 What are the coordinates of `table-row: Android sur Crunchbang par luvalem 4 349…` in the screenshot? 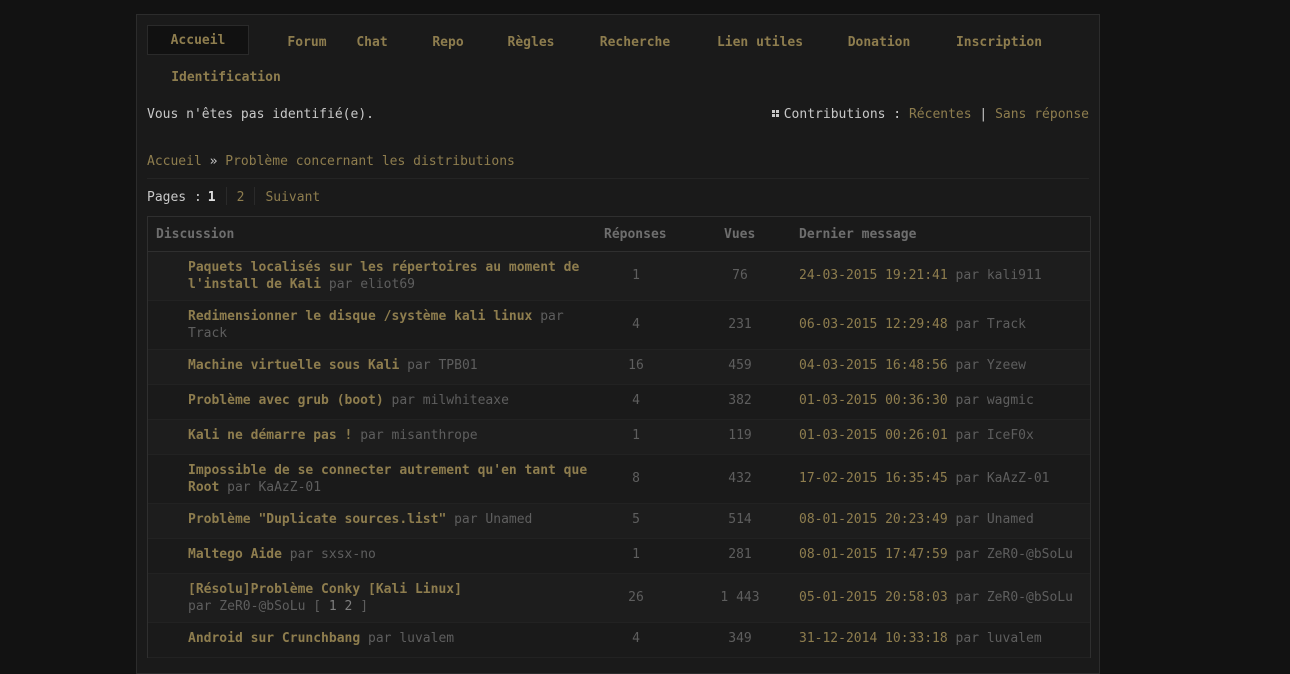 It's located at (619, 640).